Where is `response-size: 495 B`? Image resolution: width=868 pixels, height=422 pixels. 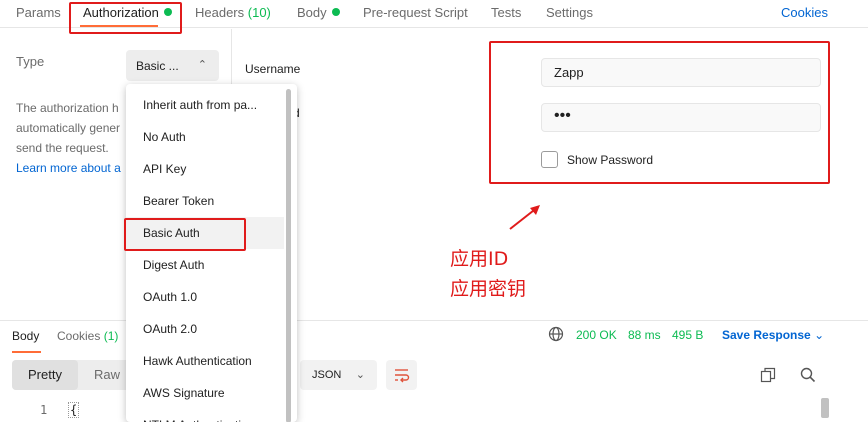 response-size: 495 B is located at coordinates (687, 335).